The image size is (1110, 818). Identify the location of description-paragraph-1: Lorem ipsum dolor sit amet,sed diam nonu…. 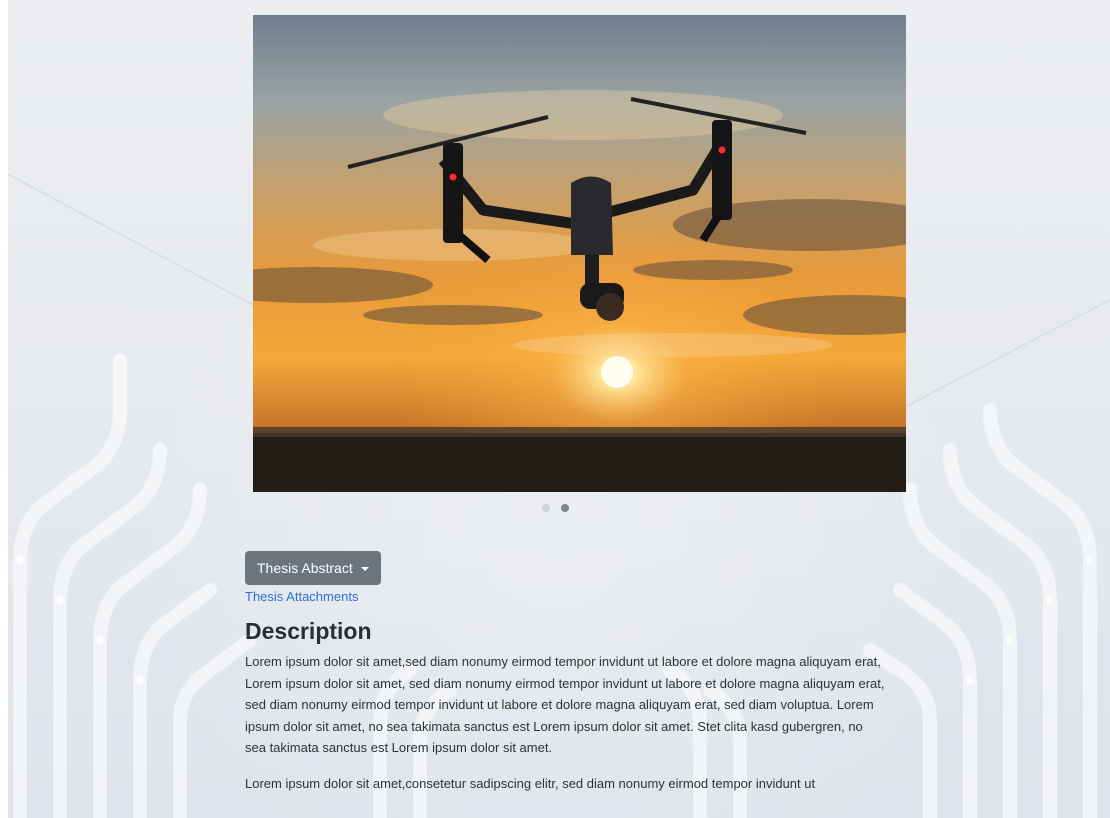
(565, 704).